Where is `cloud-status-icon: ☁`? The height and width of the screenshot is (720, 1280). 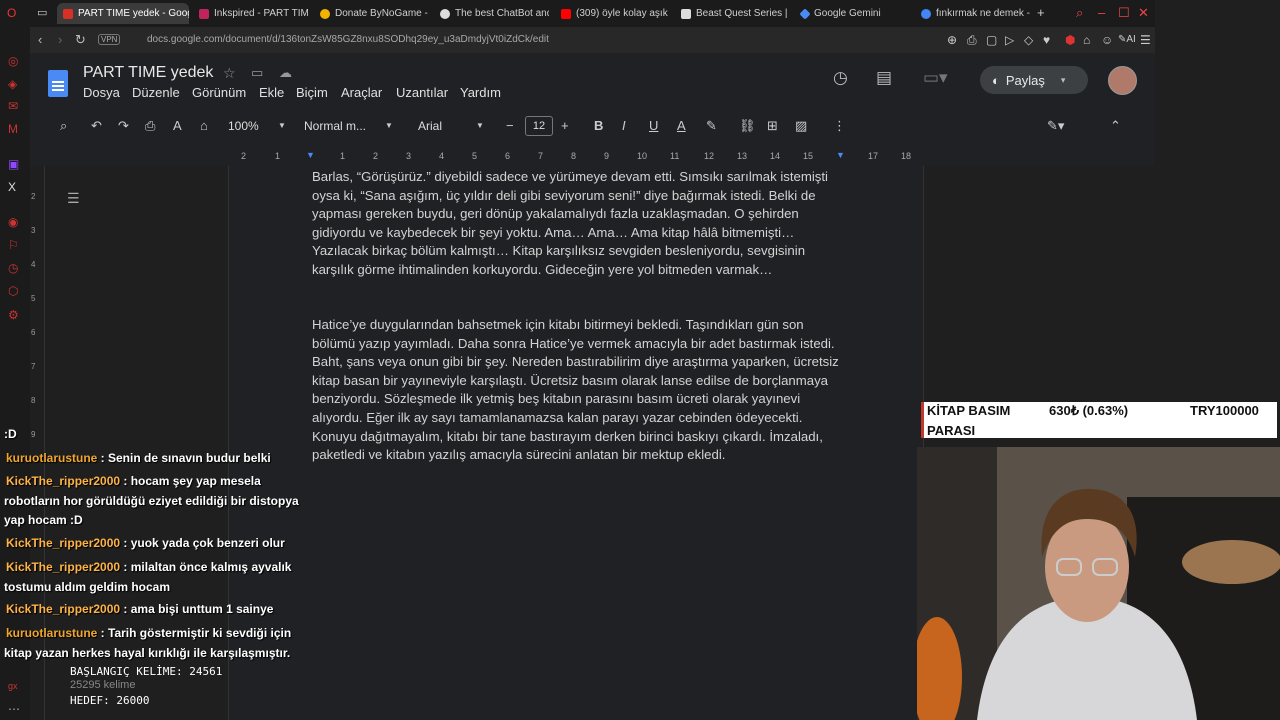 cloud-status-icon: ☁ is located at coordinates (285, 73).